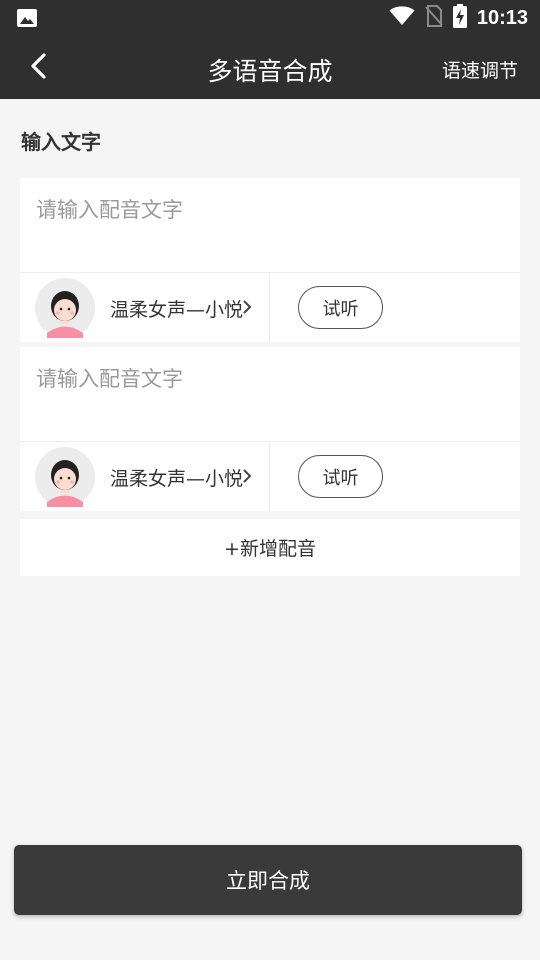 The width and height of the screenshot is (540, 960). I want to click on battery-charging-icon, so click(459, 18).